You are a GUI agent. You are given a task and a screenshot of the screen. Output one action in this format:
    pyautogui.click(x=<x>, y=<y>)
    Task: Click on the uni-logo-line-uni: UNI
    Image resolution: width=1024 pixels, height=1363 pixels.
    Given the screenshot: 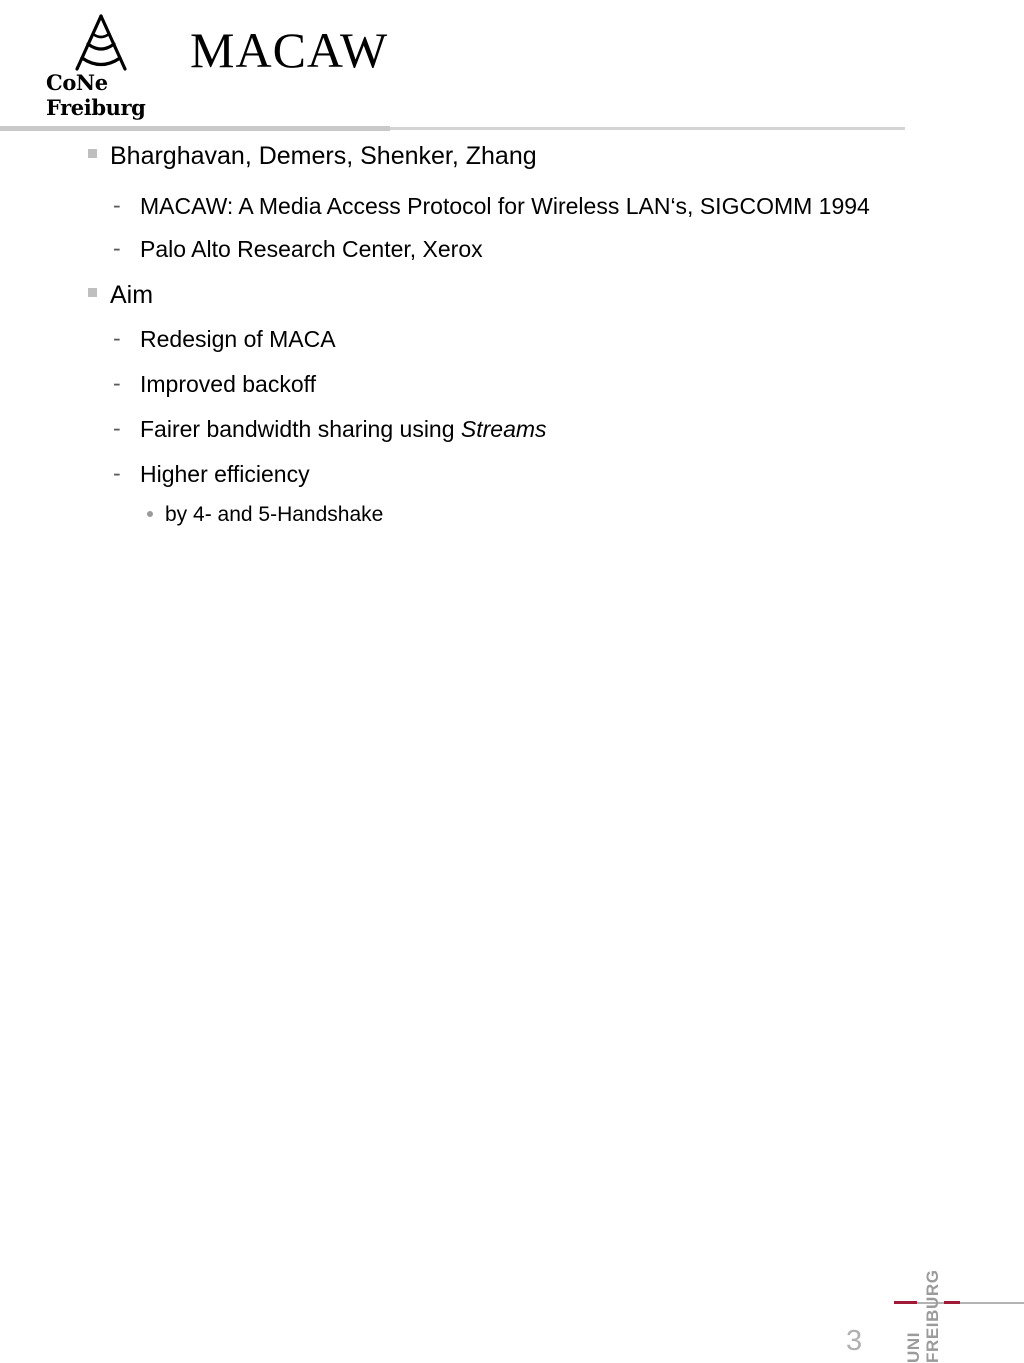 What is the action you would take?
    pyautogui.click(x=913, y=1347)
    